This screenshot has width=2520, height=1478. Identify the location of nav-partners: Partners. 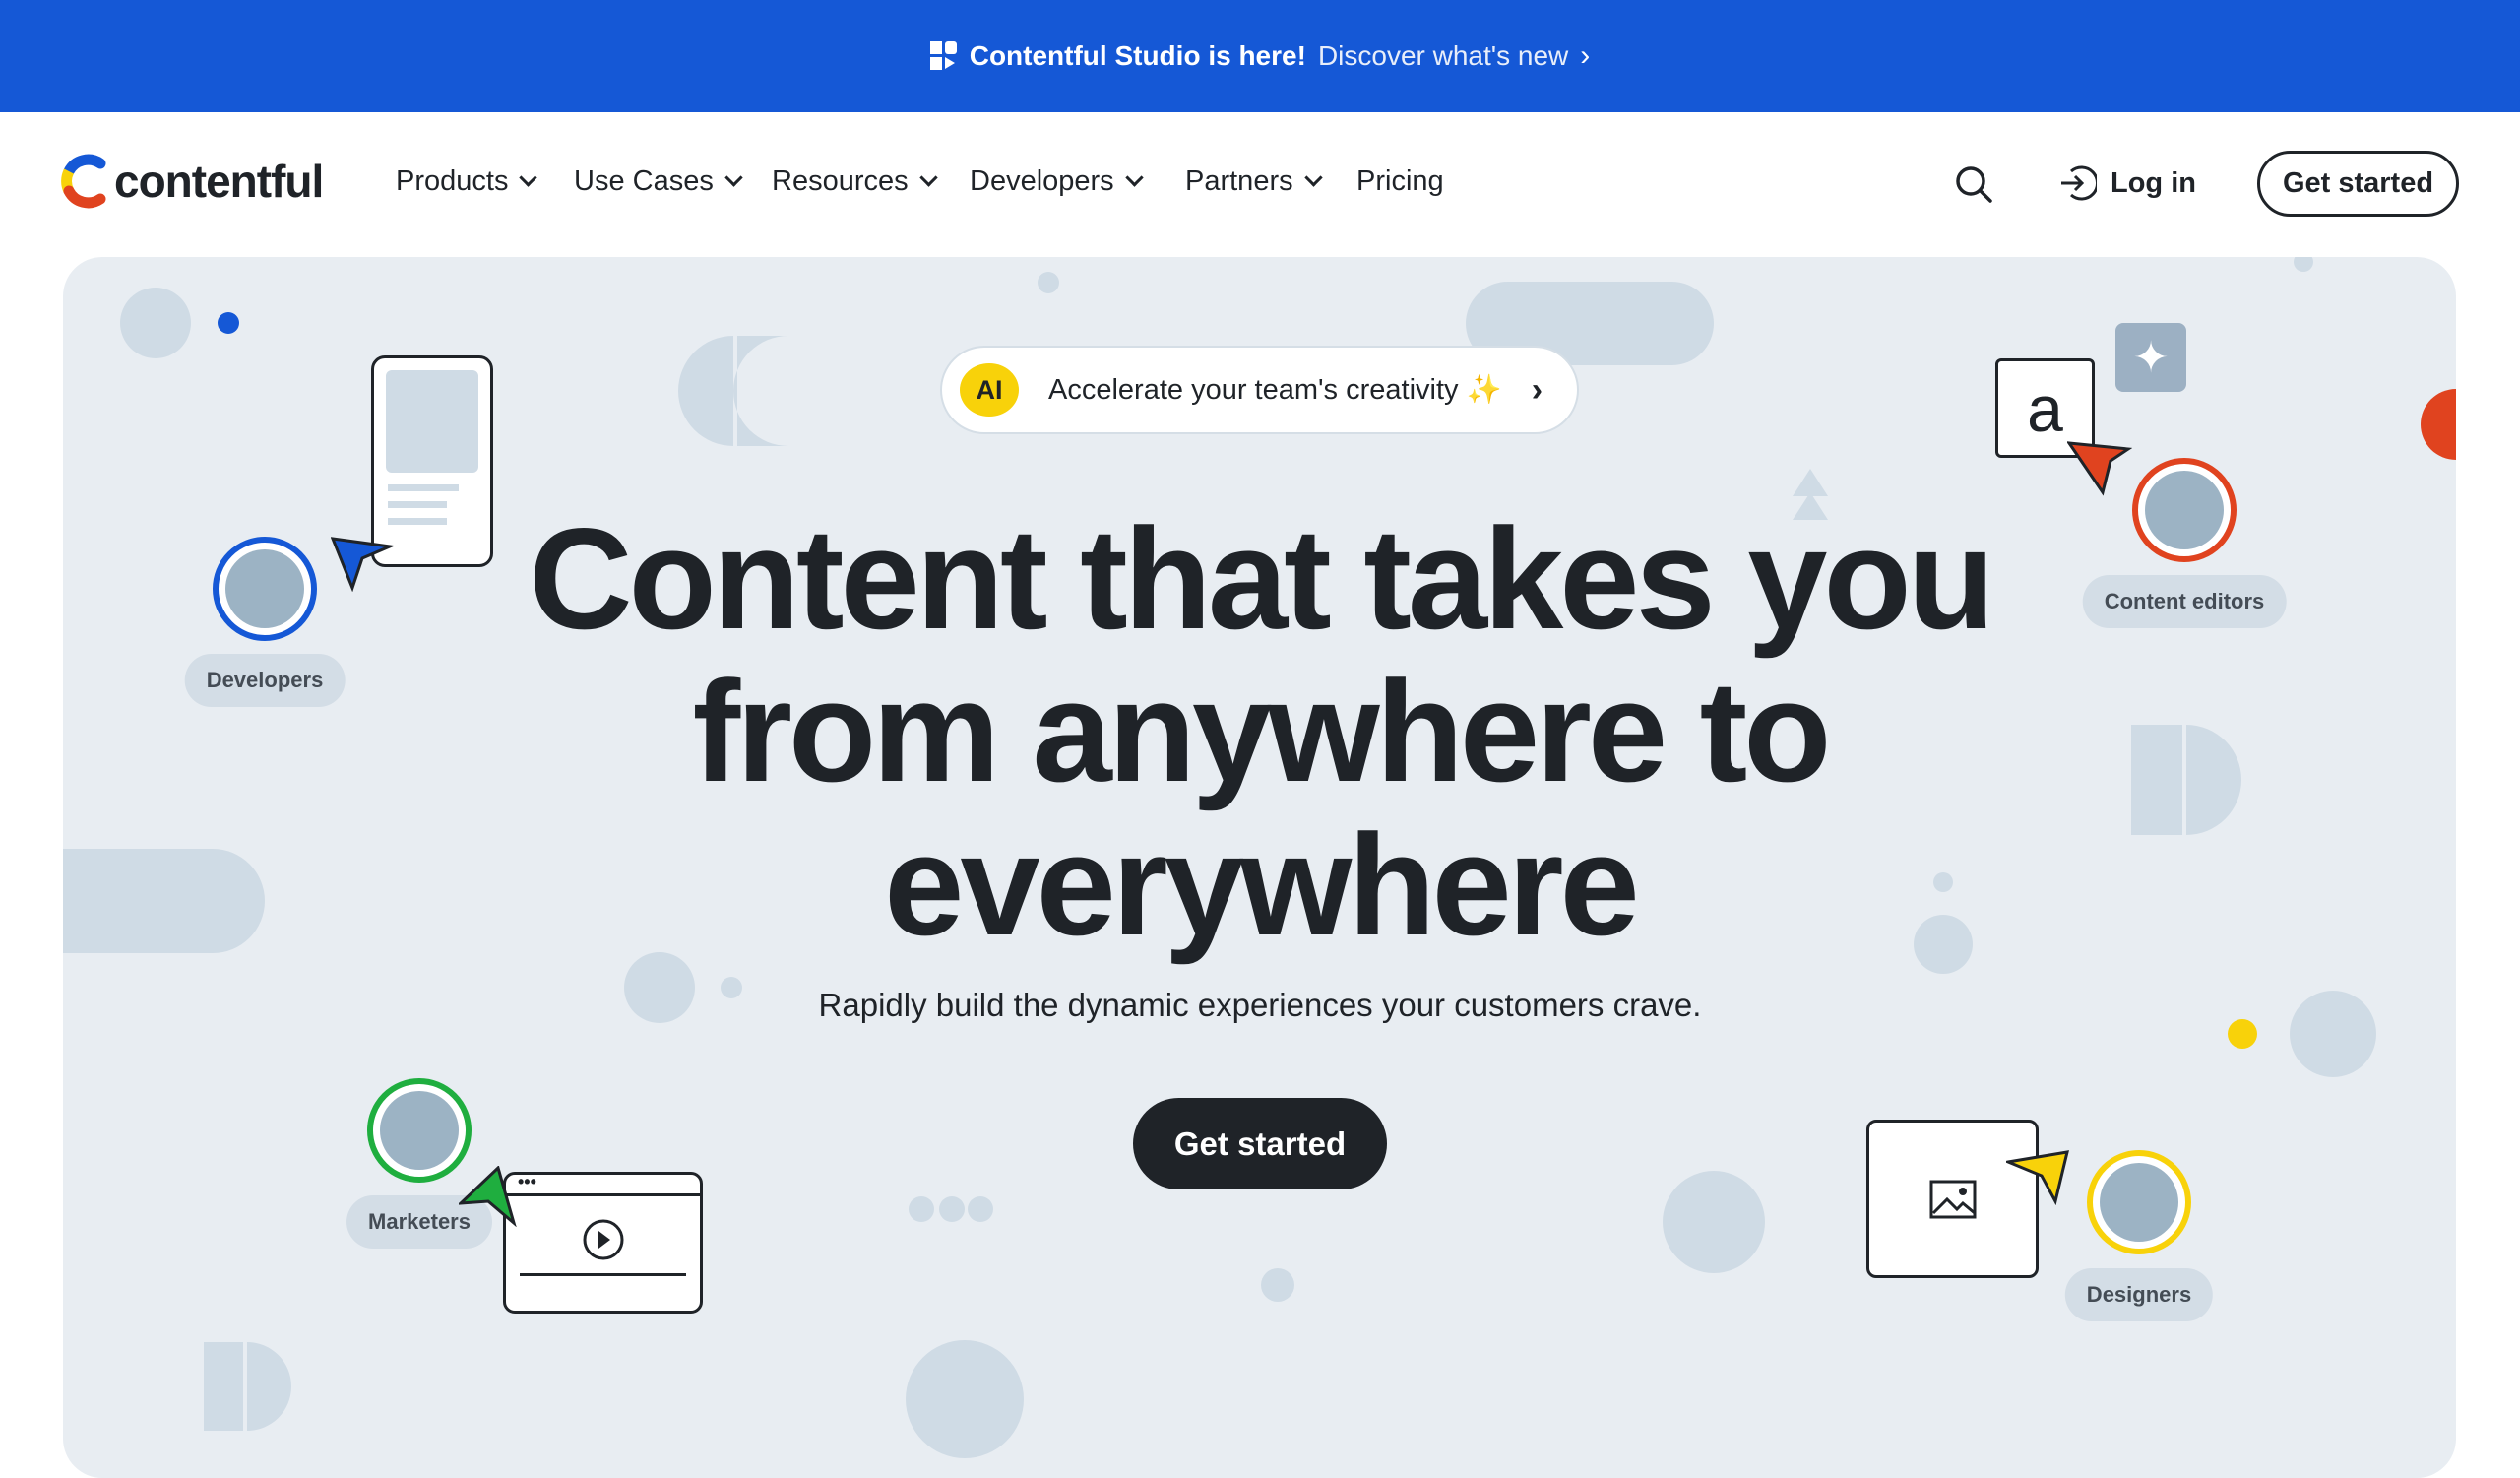
(1254, 181).